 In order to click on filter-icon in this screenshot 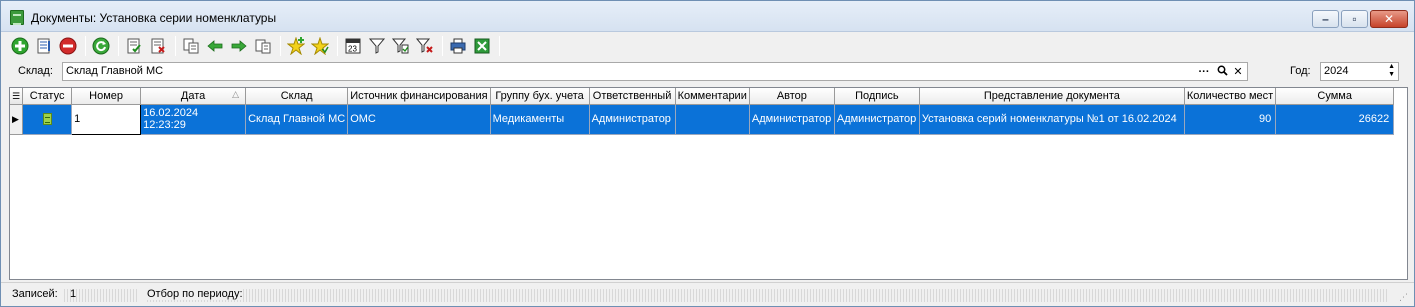, I will do `click(377, 46)`.